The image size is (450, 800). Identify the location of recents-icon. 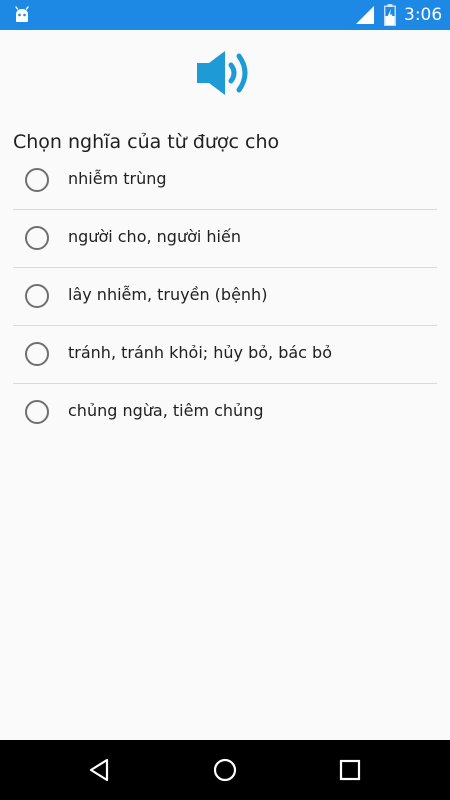
(350, 770).